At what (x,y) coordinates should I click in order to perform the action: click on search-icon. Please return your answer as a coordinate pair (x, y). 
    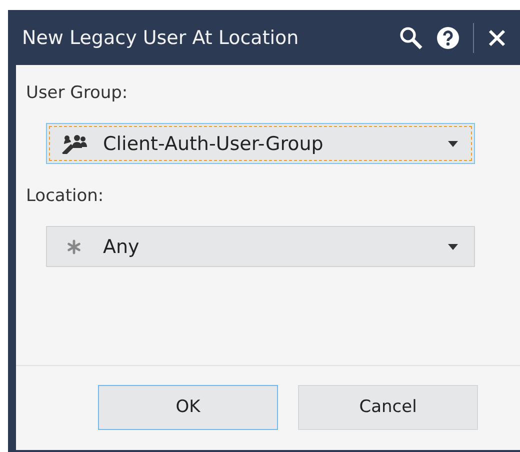
    Looking at the image, I should click on (411, 38).